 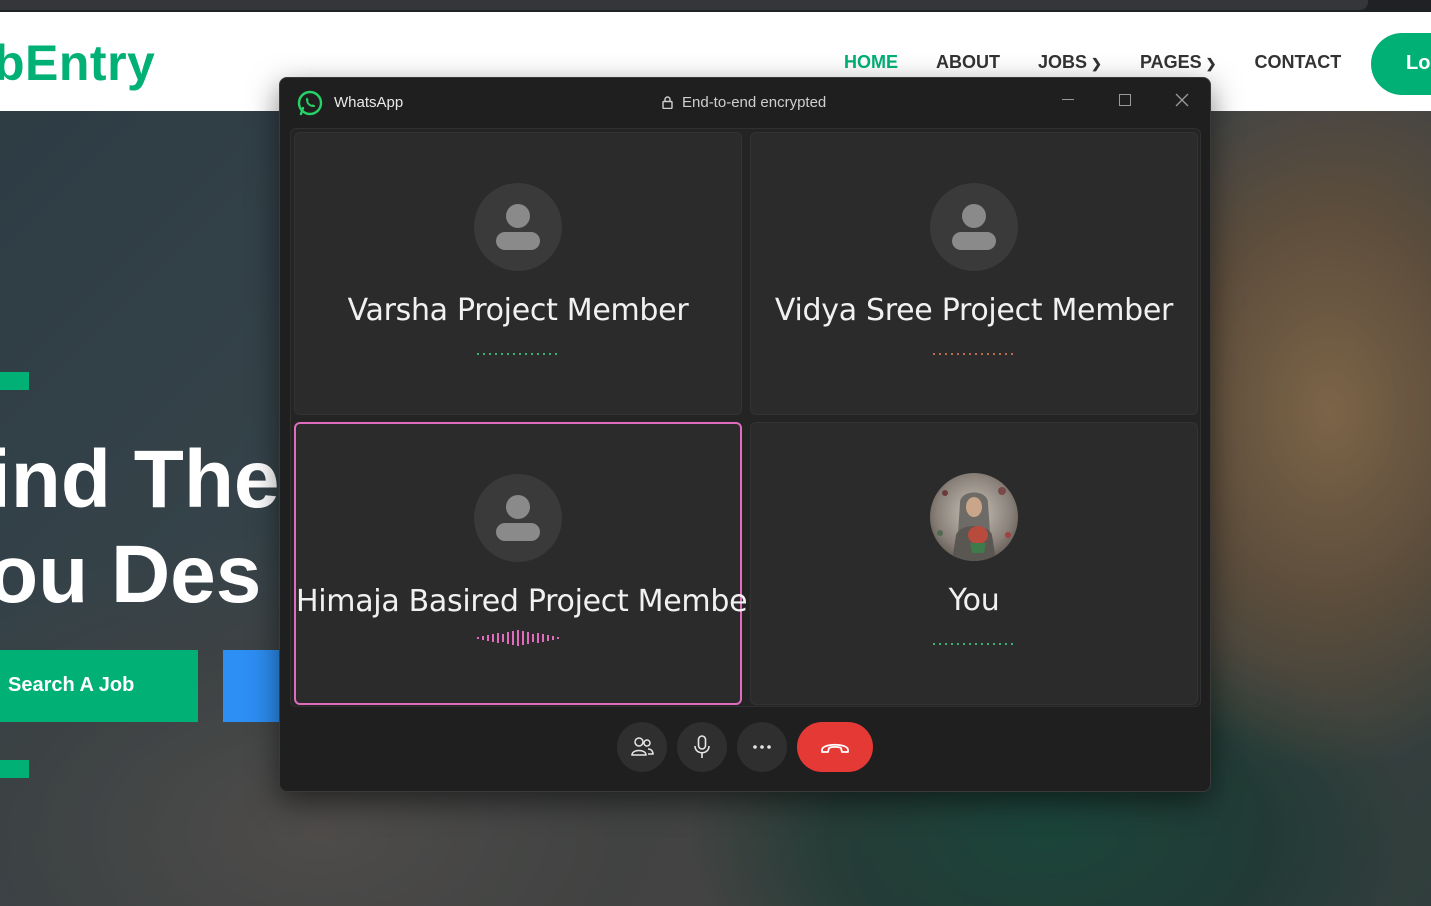 I want to click on minimize-icon, so click(x=1068, y=99).